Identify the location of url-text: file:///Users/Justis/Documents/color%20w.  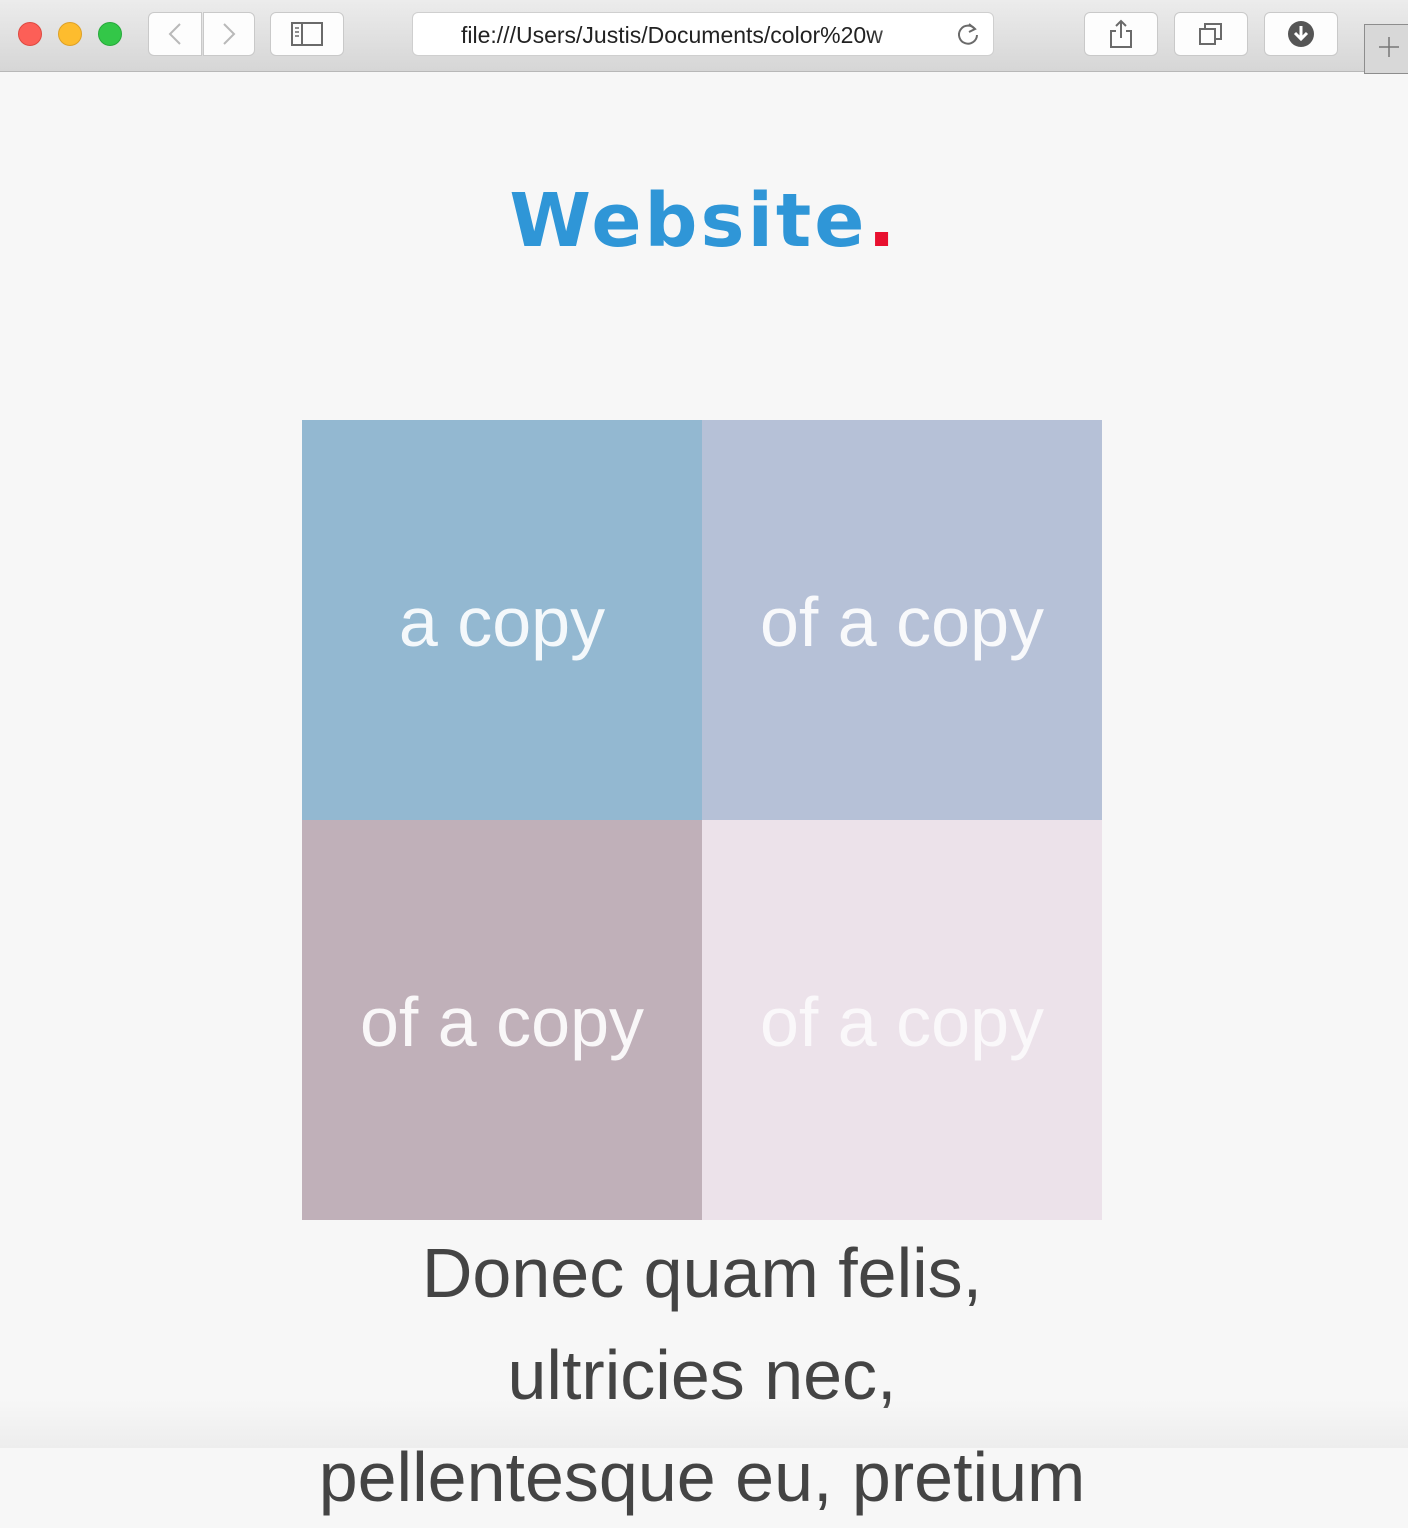
(701, 35).